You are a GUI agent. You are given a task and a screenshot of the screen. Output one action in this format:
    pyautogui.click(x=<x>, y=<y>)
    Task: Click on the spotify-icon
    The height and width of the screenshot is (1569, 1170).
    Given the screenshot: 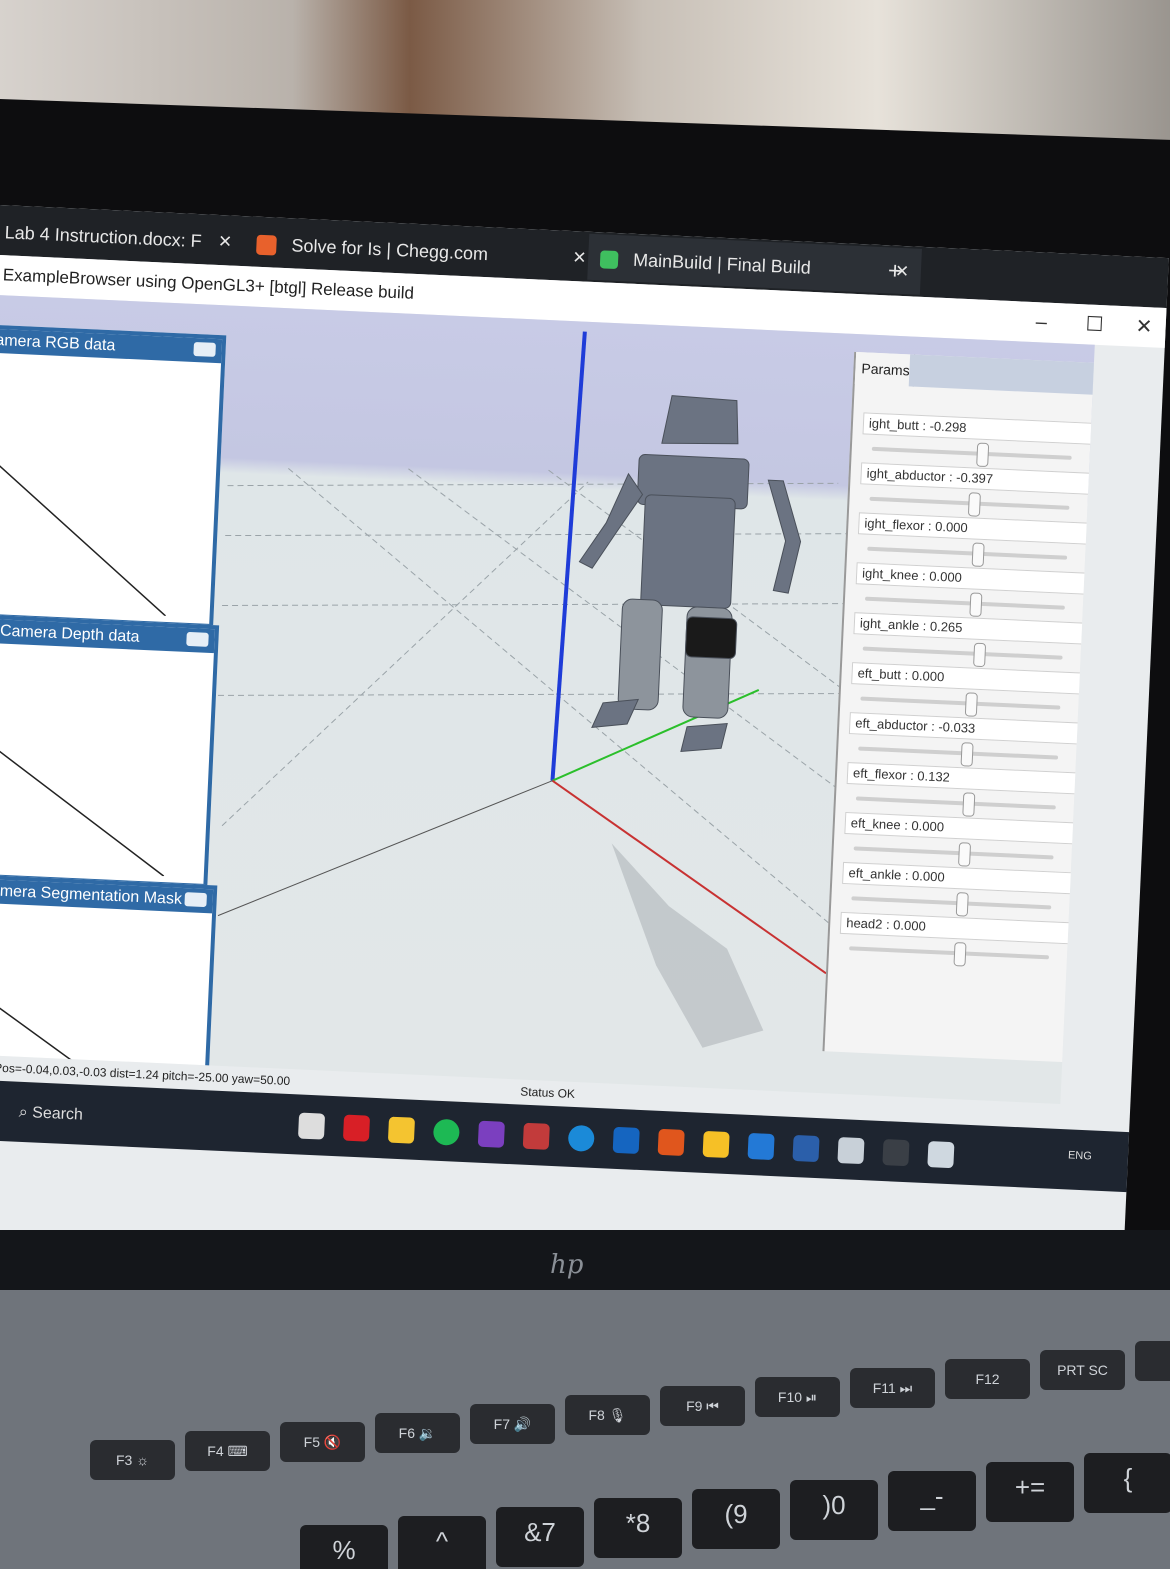 What is the action you would take?
    pyautogui.click(x=446, y=1132)
    